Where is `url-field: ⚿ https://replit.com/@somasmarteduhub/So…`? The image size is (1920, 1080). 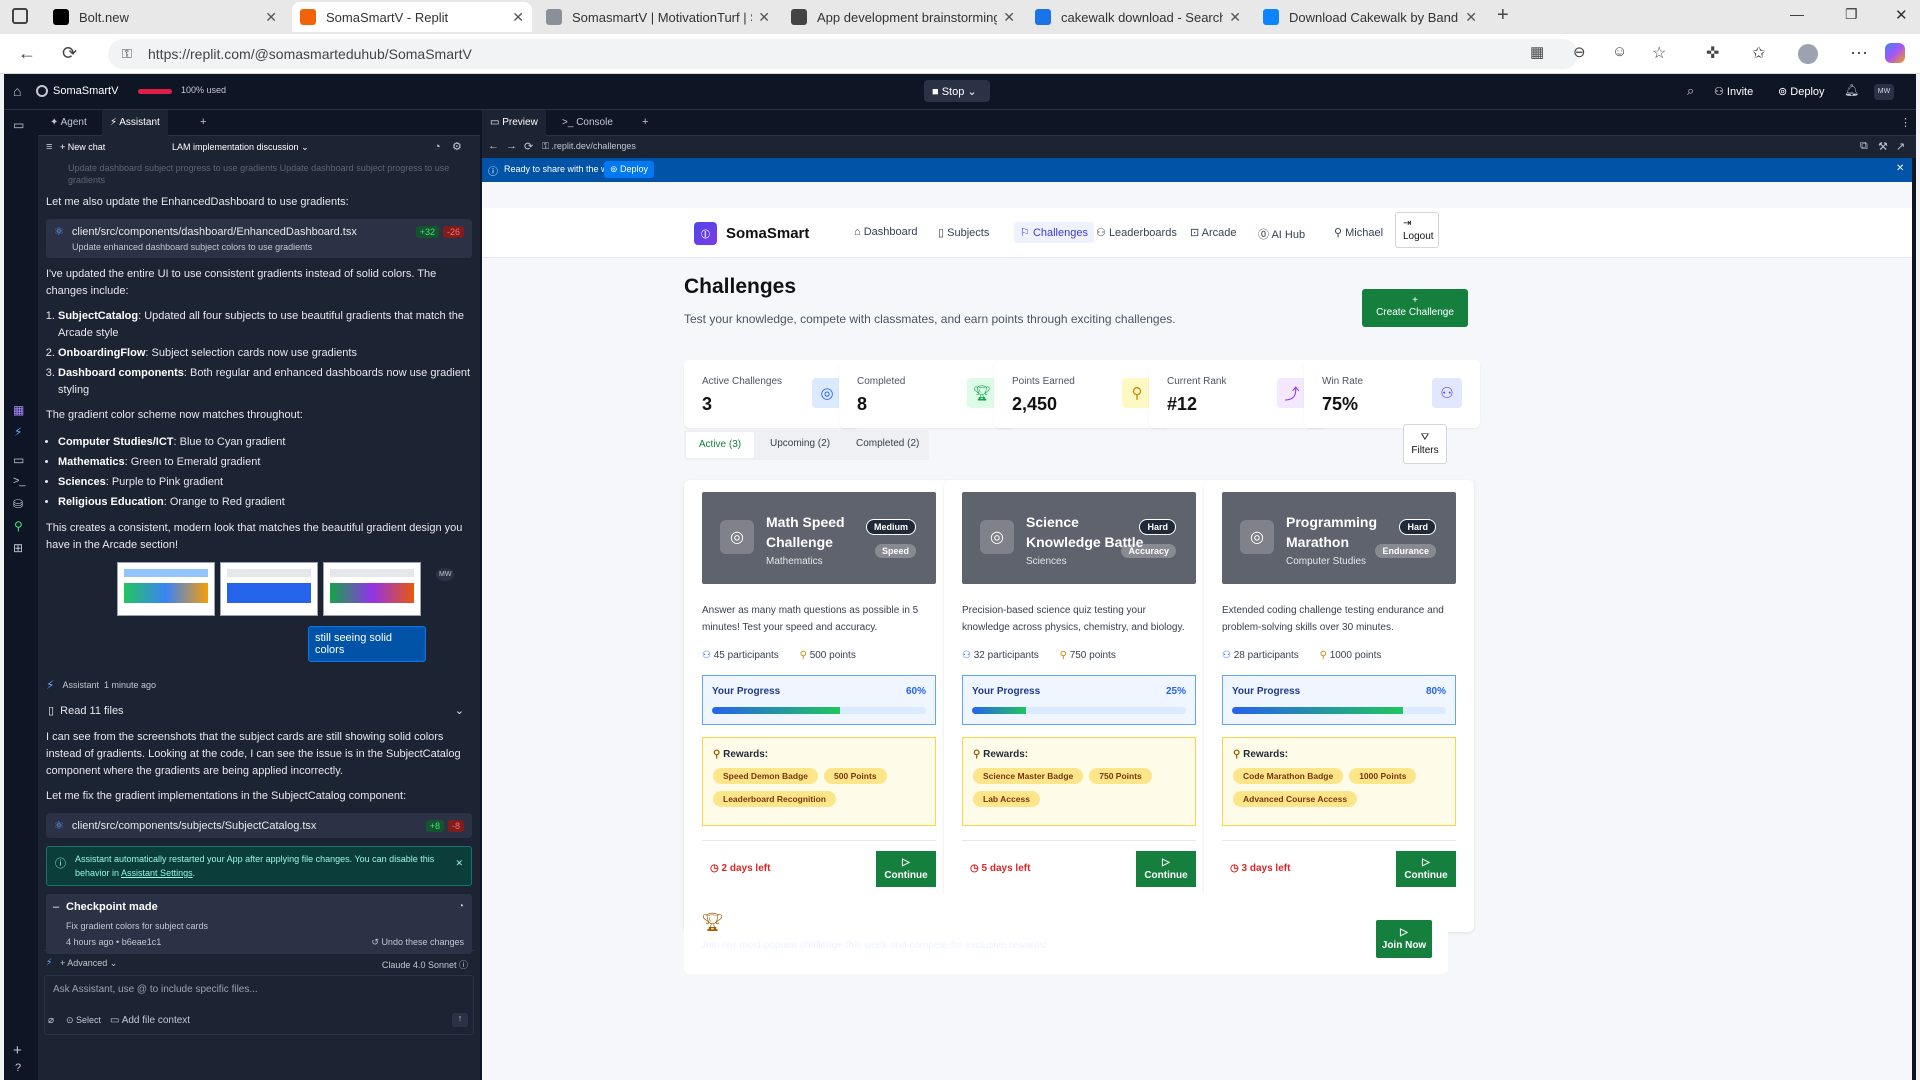
url-field: ⚿ https://replit.com/@somasmarteduhub/So… is located at coordinates (843, 54).